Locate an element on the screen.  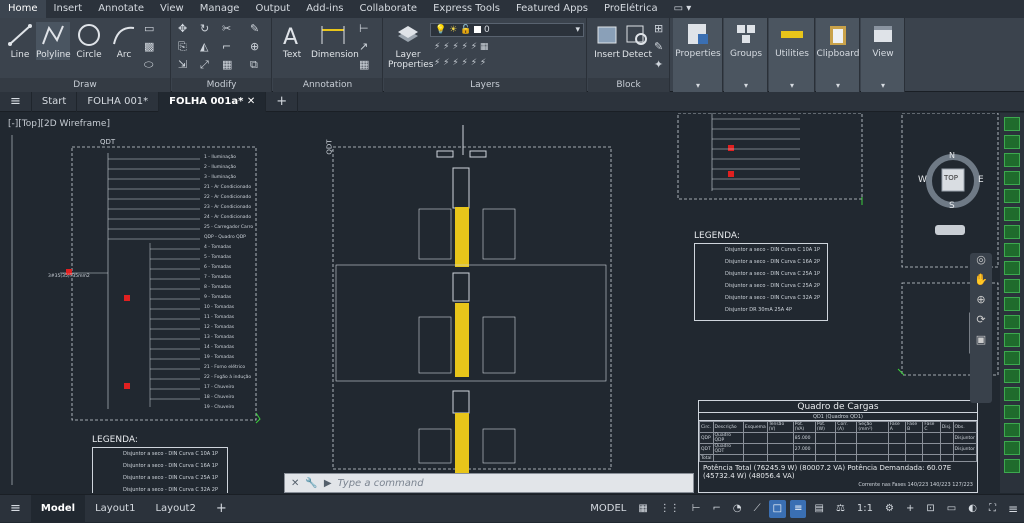
snap-icon: ⋮⋮ is located at coordinates (670, 509).